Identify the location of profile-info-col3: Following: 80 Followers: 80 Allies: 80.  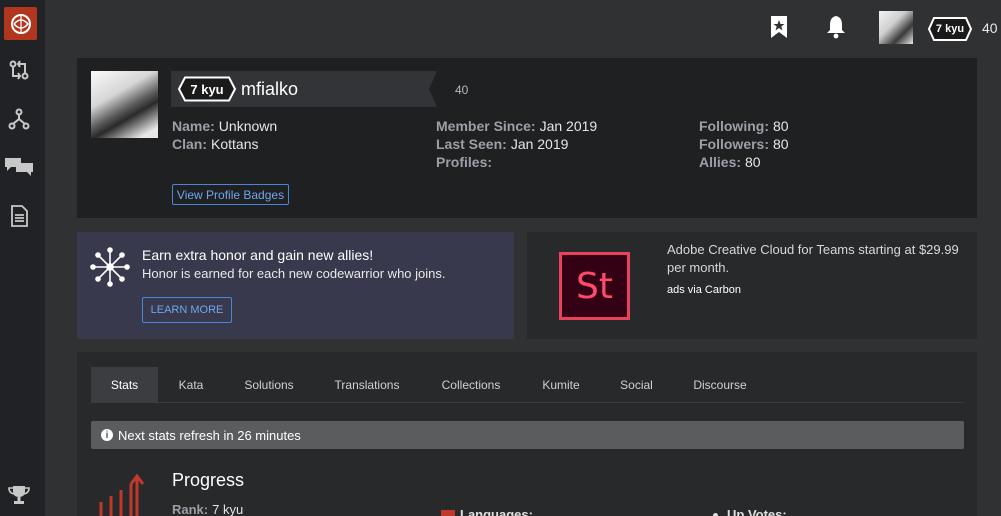
(744, 144).